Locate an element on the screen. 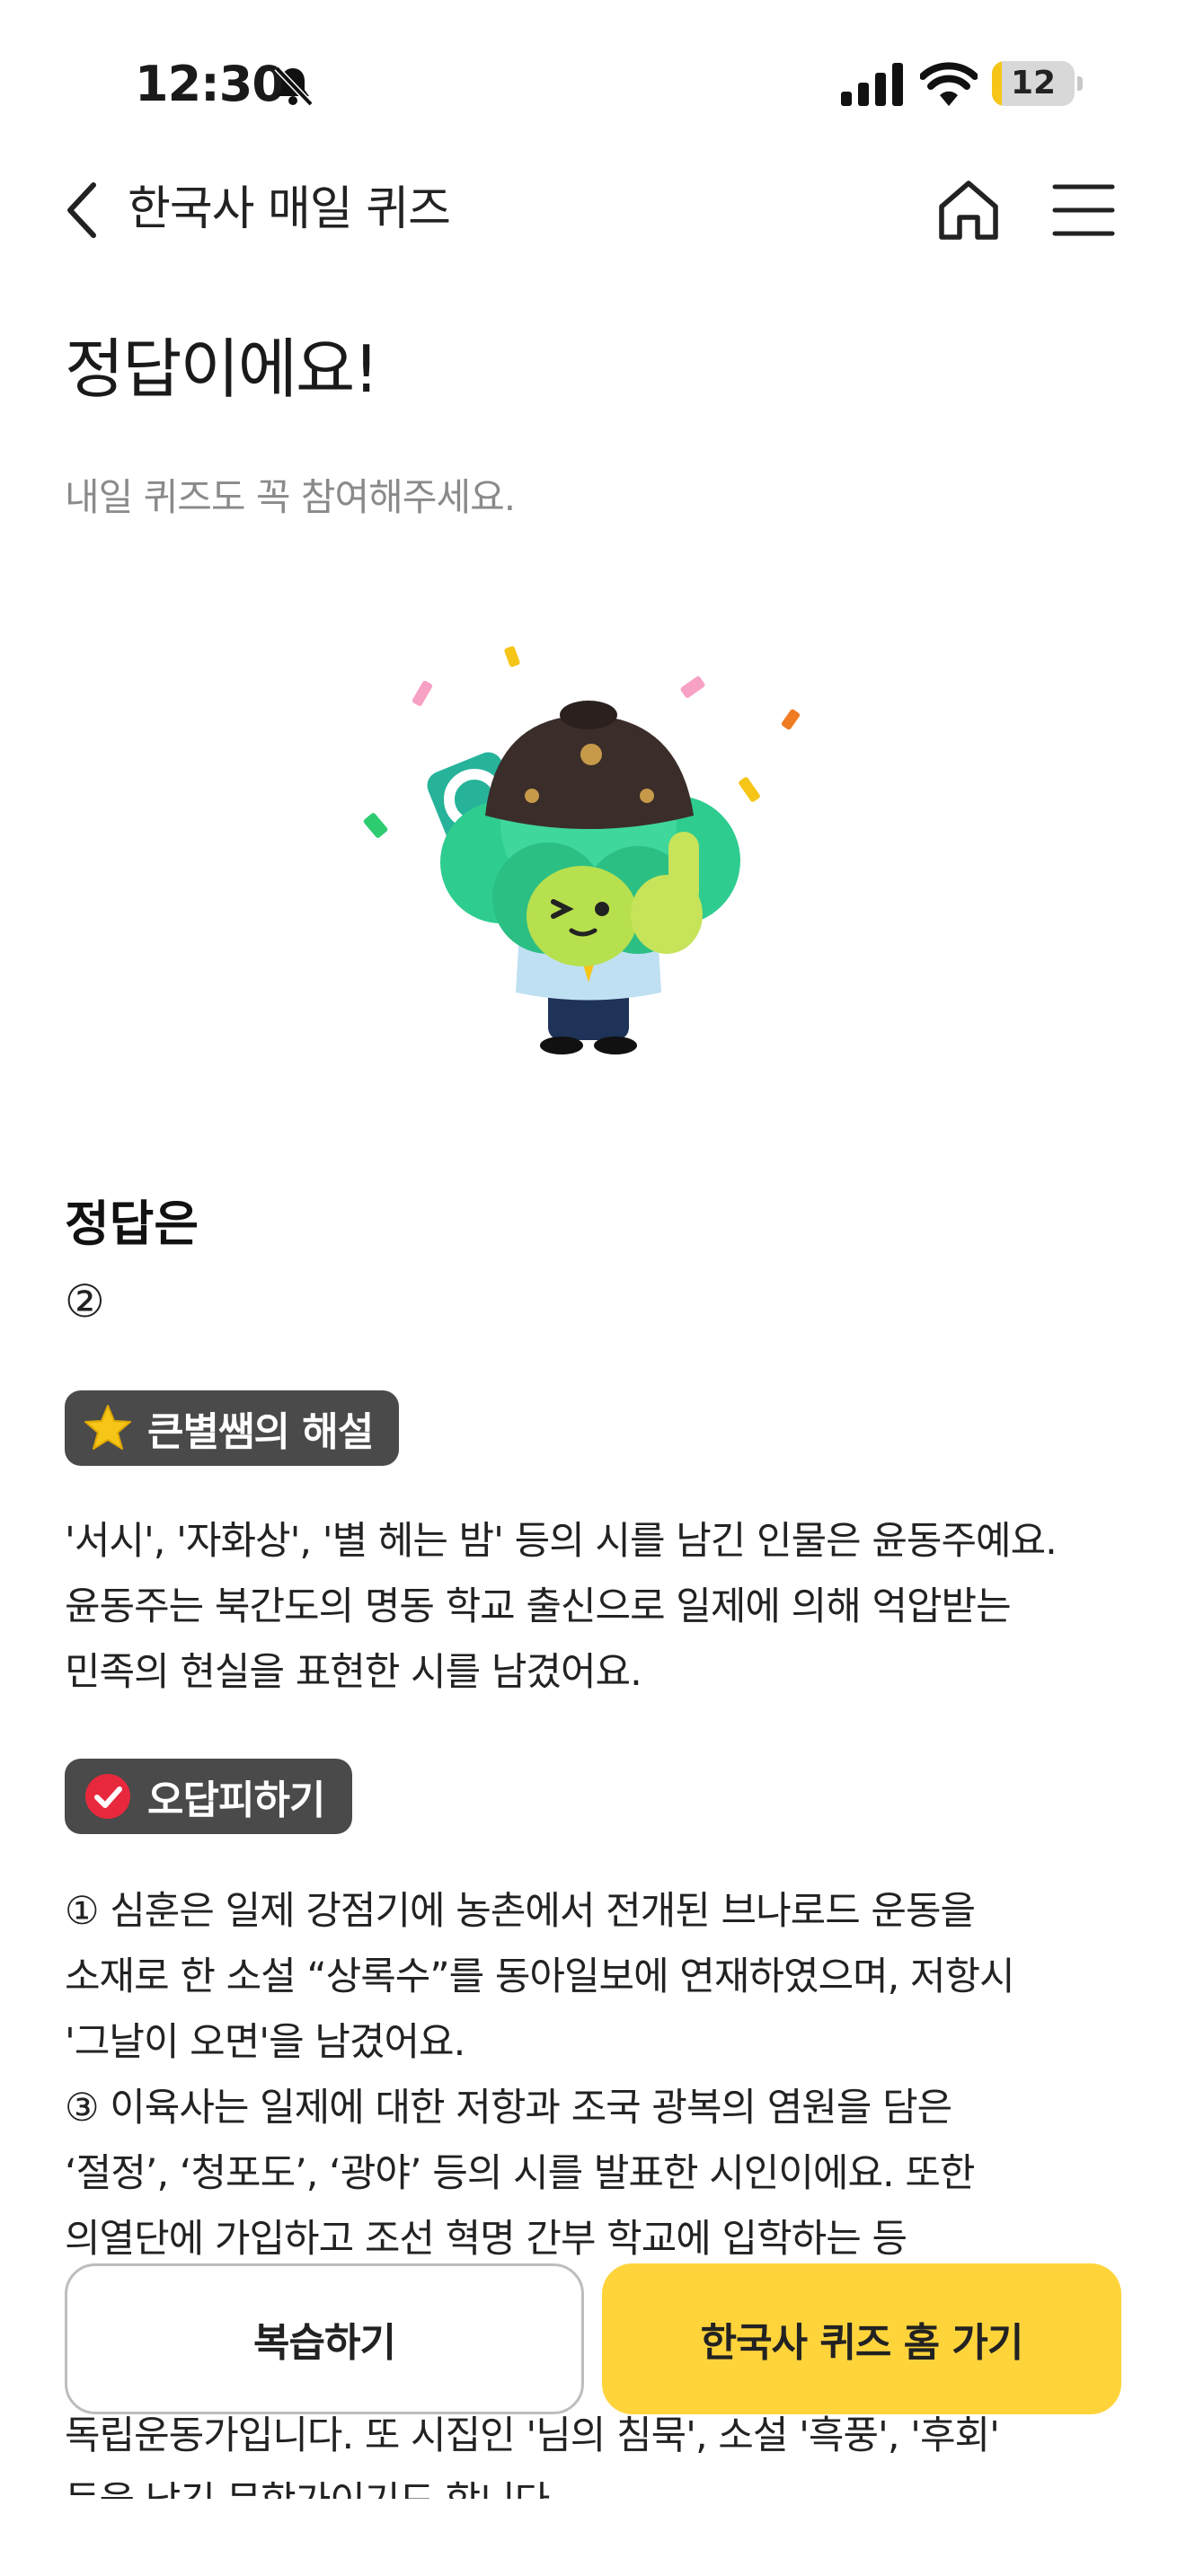  wrong-answers-line: ① 심훈은 일제 강점기에 농촌에서 전개된 브나로드 운동을 is located at coordinates (520, 1911).